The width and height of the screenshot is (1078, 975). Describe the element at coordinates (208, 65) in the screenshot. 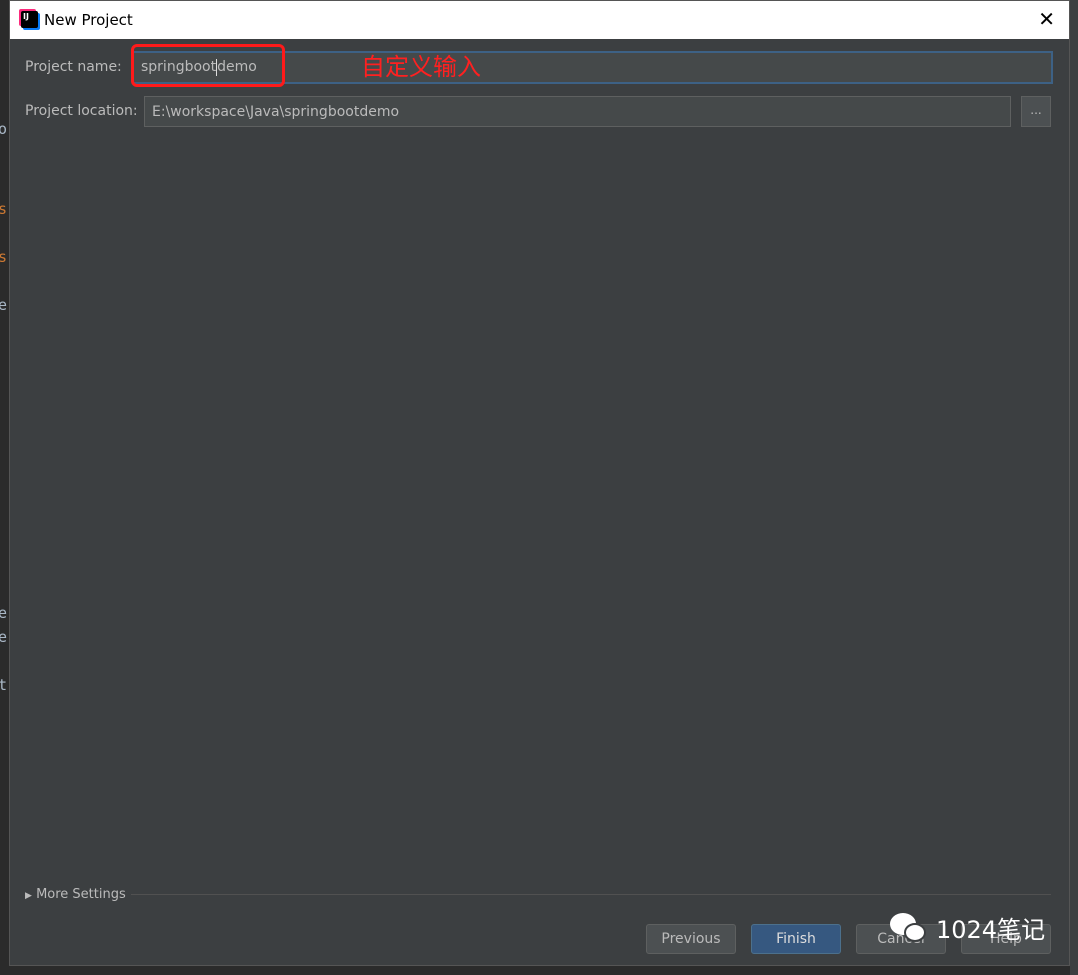

I see `annotation-highlight-box` at that location.